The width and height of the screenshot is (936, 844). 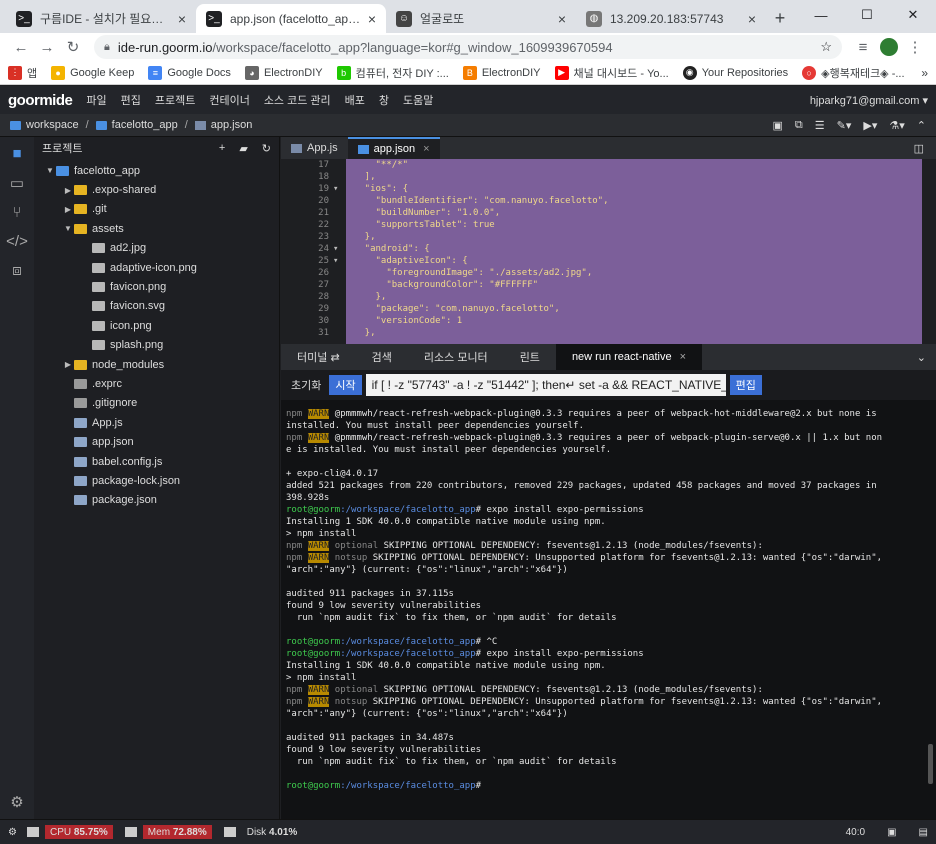 What do you see at coordinates (291, 18) in the screenshot?
I see `browser-tab-app-json: >_app.json (facelotto_app) - goor×` at bounding box center [291, 18].